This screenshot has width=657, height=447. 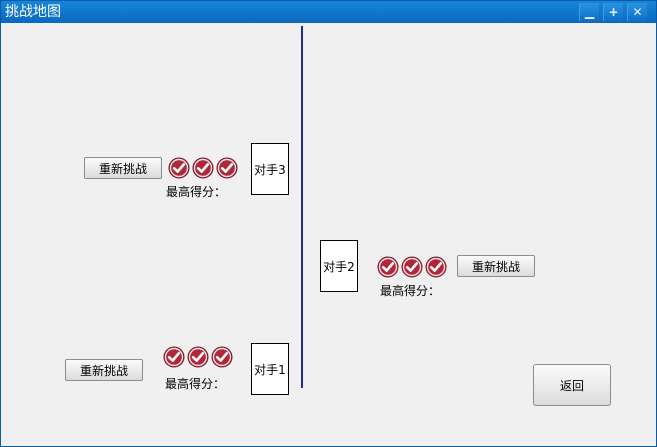 I want to click on maximize-icon: +, so click(x=613, y=12).